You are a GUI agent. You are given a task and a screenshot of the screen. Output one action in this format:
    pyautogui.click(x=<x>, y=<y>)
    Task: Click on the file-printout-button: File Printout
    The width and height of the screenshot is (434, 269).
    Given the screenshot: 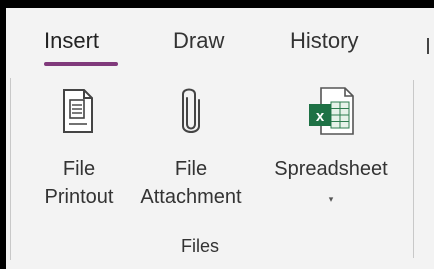 What is the action you would take?
    pyautogui.click(x=79, y=155)
    